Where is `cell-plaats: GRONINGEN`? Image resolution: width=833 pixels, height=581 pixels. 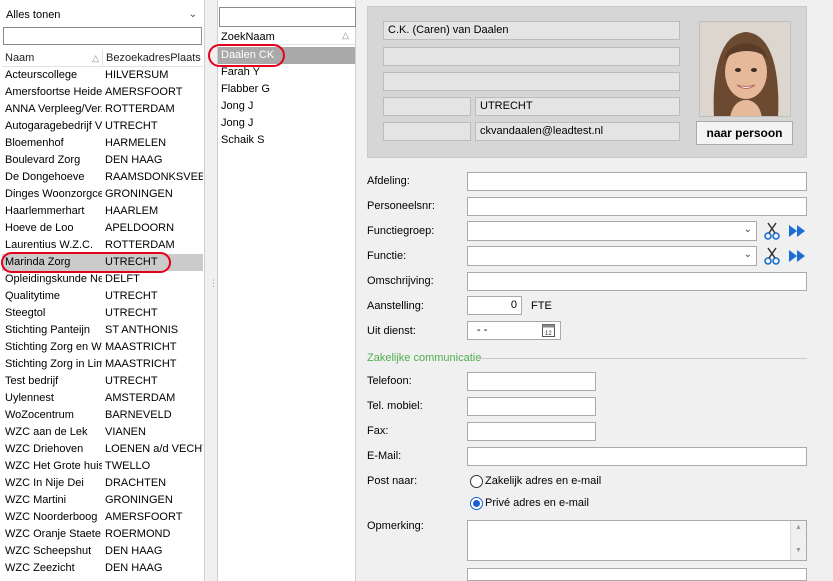
cell-plaats: GRONINGEN is located at coordinates (139, 194).